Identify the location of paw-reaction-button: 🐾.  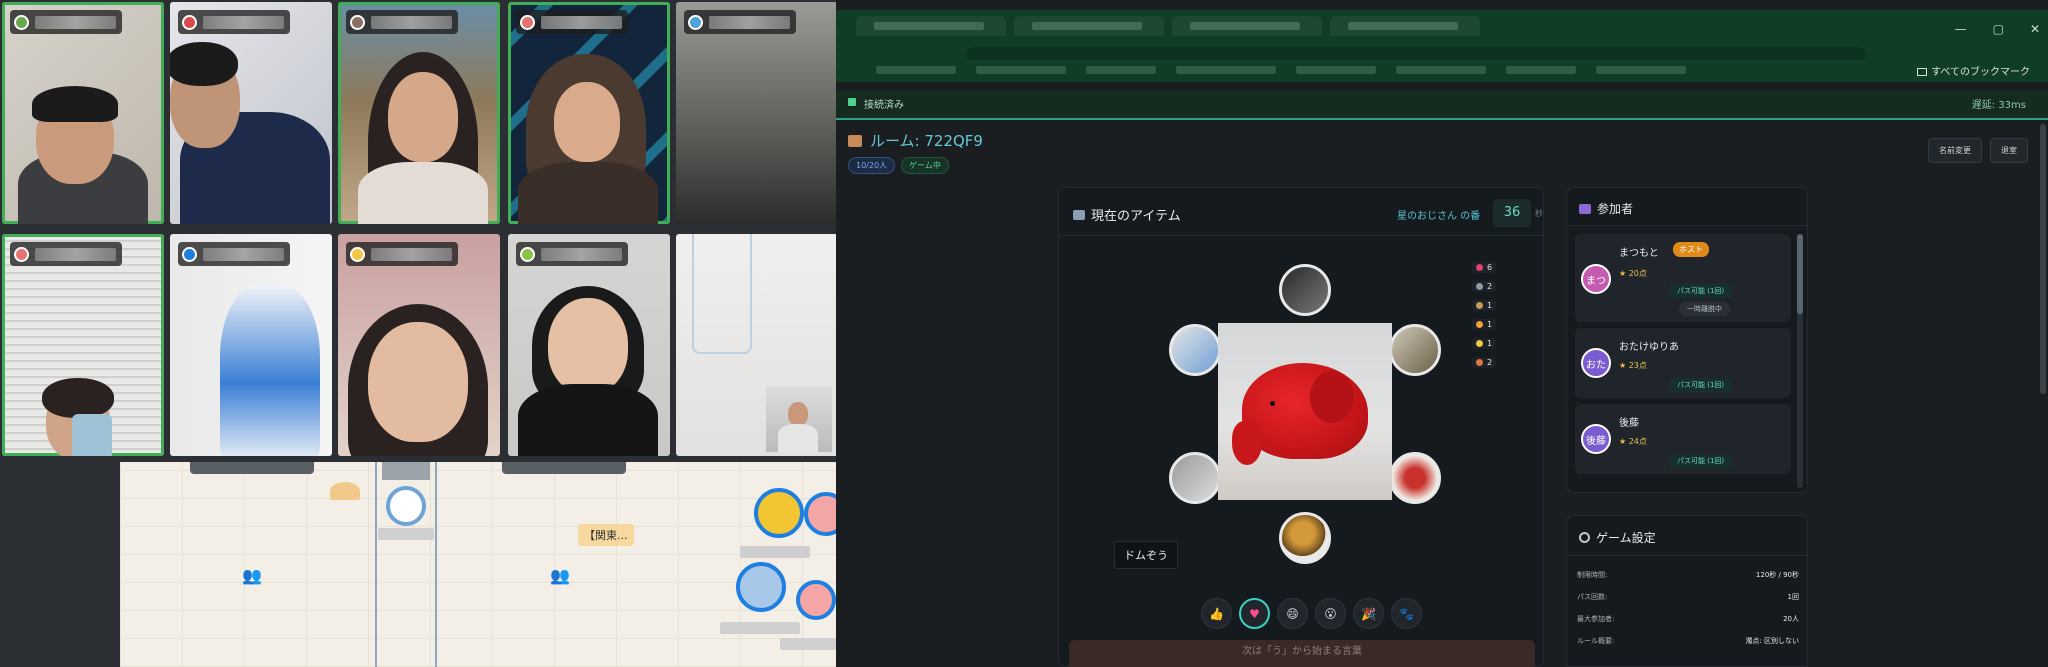
(1406, 613).